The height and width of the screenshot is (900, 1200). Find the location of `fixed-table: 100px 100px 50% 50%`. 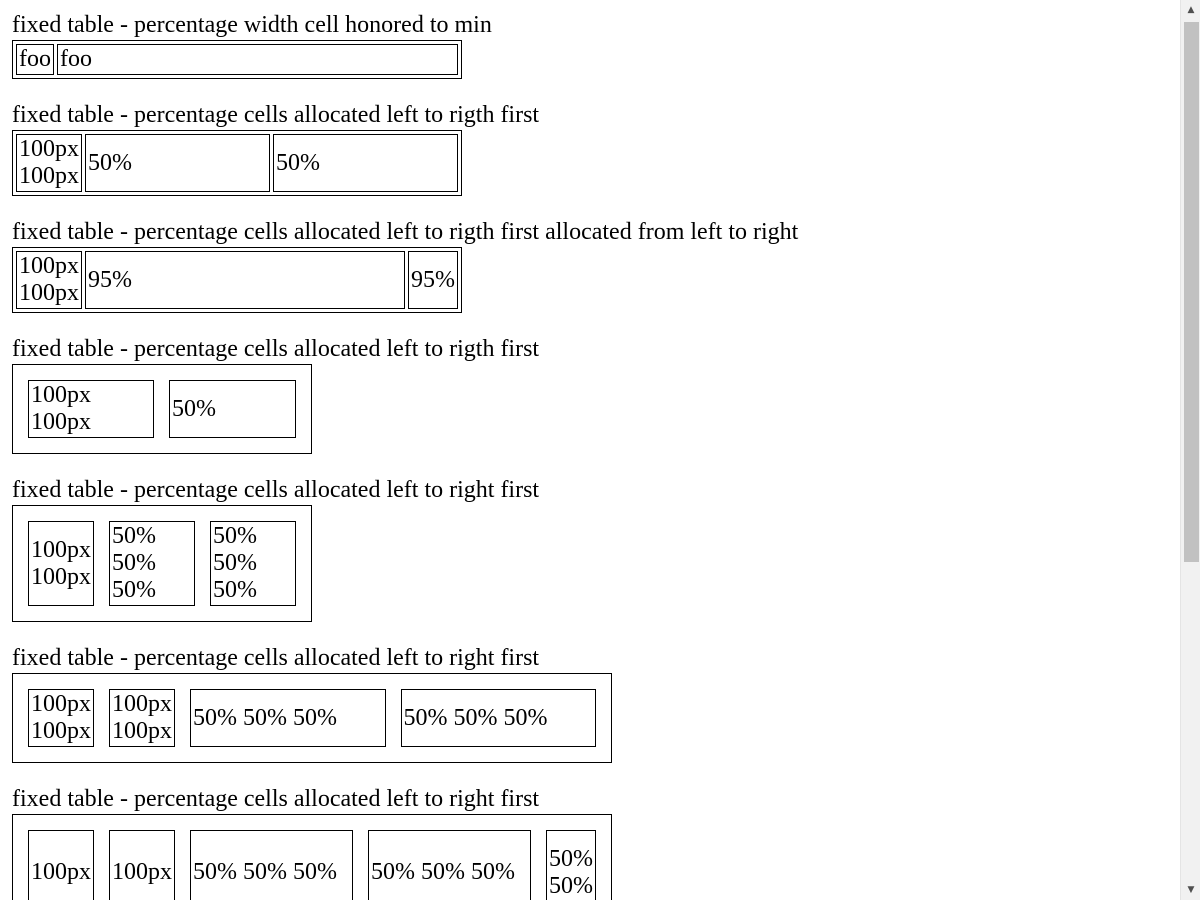

fixed-table: 100px 100px 50% 50% is located at coordinates (237, 163).